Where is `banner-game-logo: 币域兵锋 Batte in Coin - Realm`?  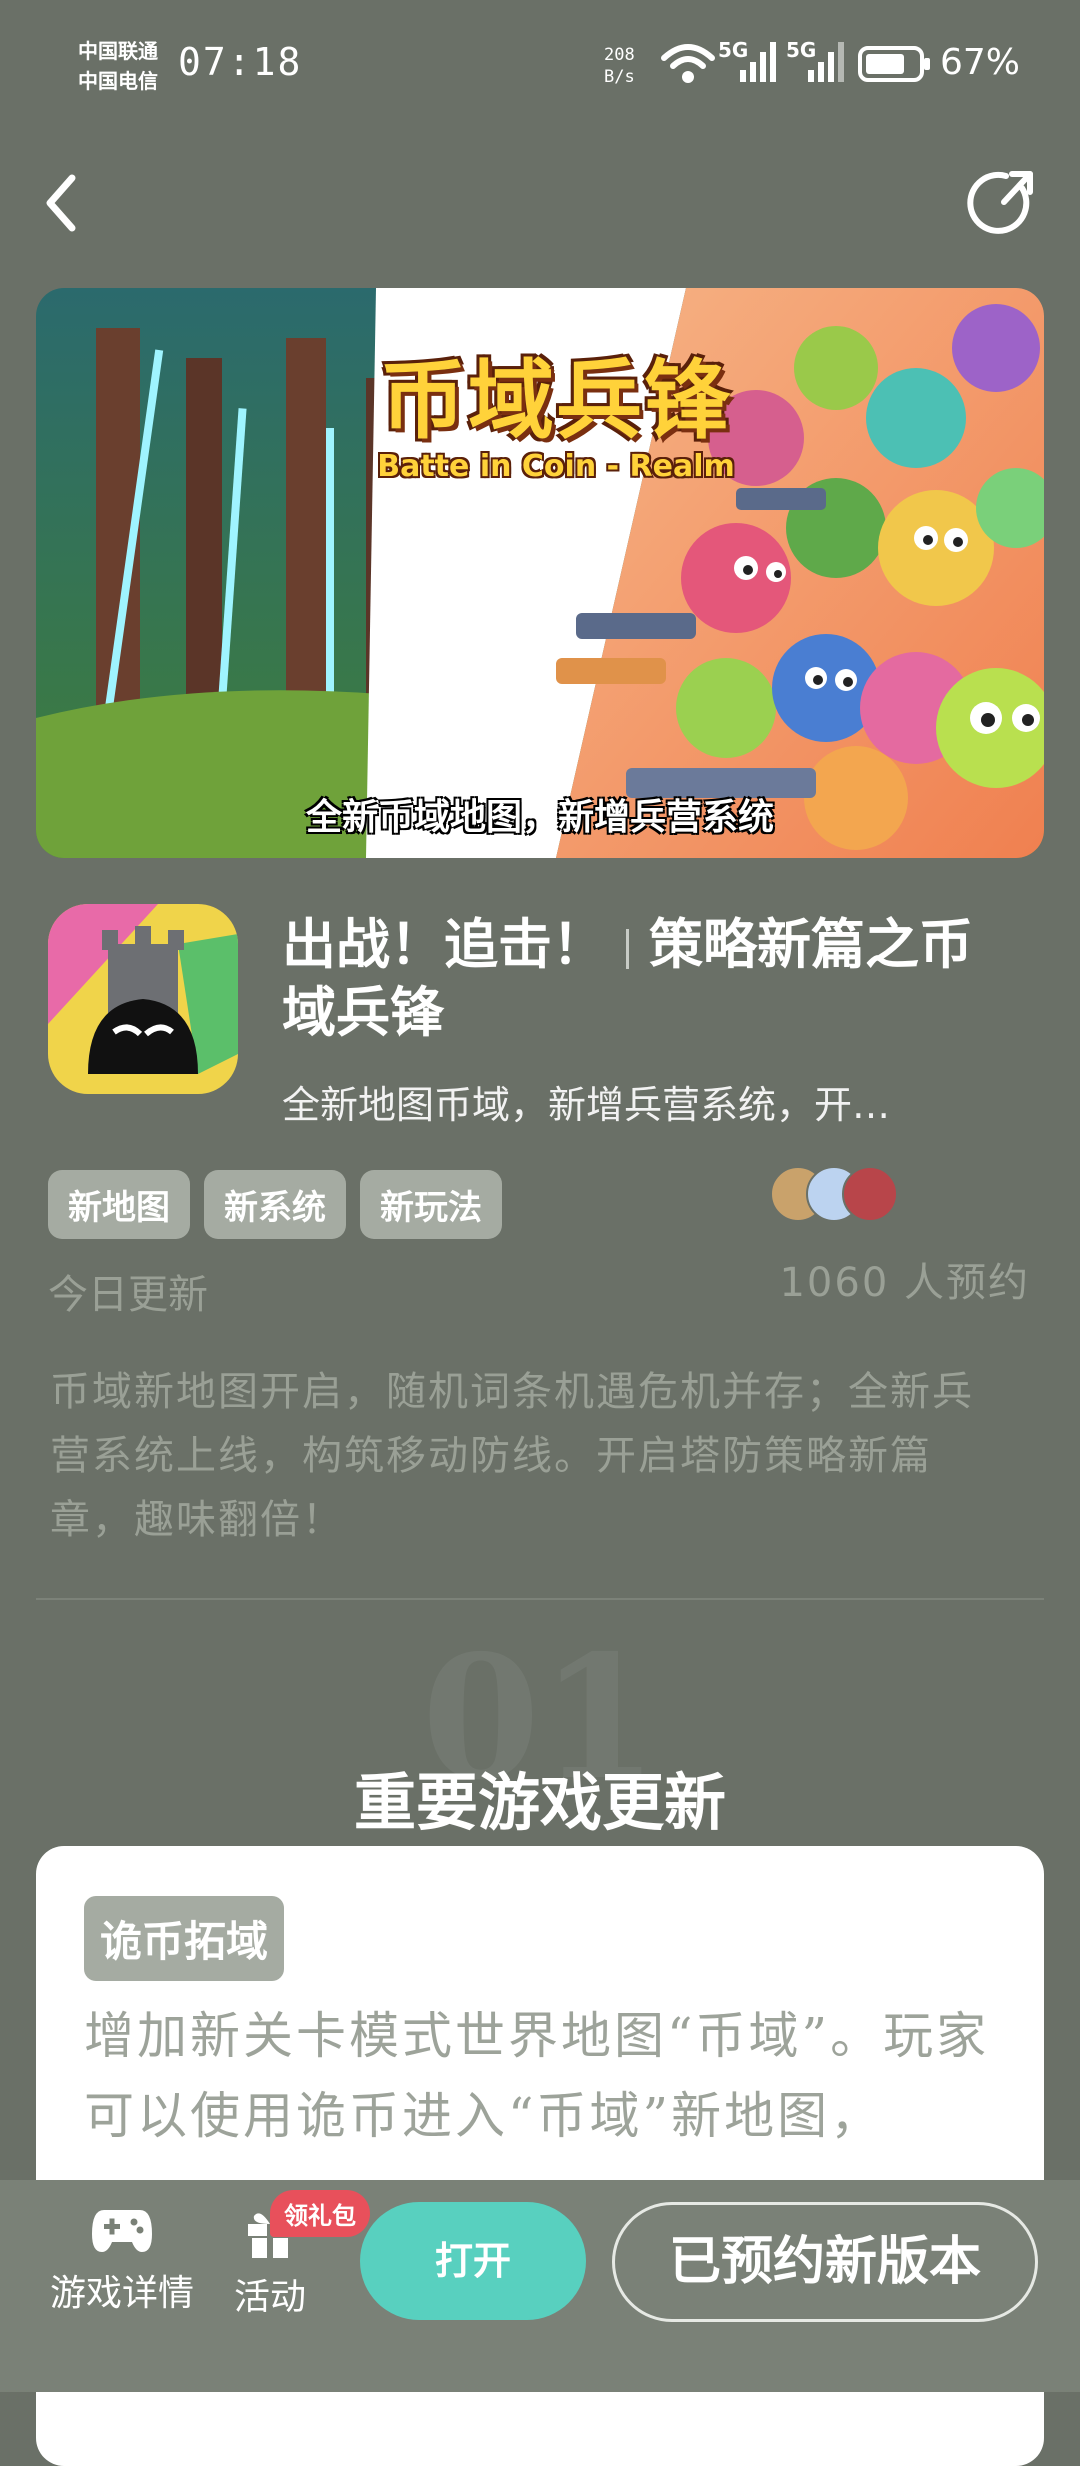 banner-game-logo: 币域兵锋 Batte in Coin - Realm is located at coordinates (556, 407).